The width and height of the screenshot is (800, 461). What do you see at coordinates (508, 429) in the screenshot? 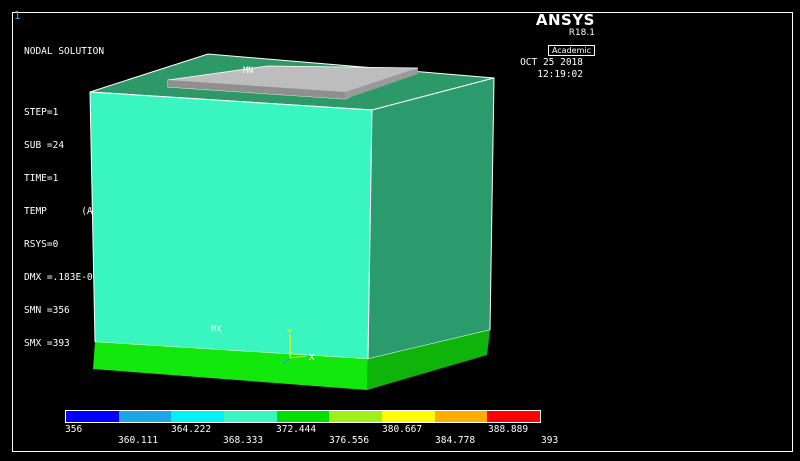
I see `legend-tick-upper: 388.889` at bounding box center [508, 429].